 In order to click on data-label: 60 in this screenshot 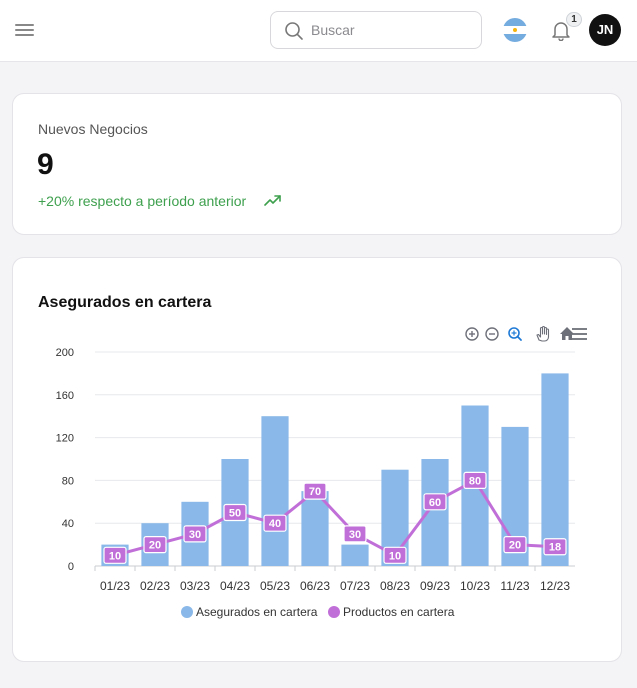, I will do `click(435, 502)`.